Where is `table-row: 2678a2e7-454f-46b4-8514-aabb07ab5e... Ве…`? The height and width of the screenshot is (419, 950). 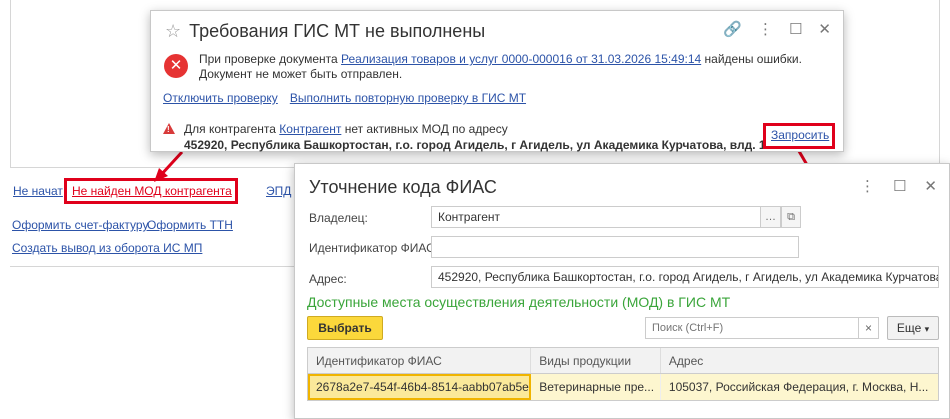
table-row: 2678a2e7-454f-46b4-8514-aabb07ab5e... Ве… is located at coordinates (623, 387).